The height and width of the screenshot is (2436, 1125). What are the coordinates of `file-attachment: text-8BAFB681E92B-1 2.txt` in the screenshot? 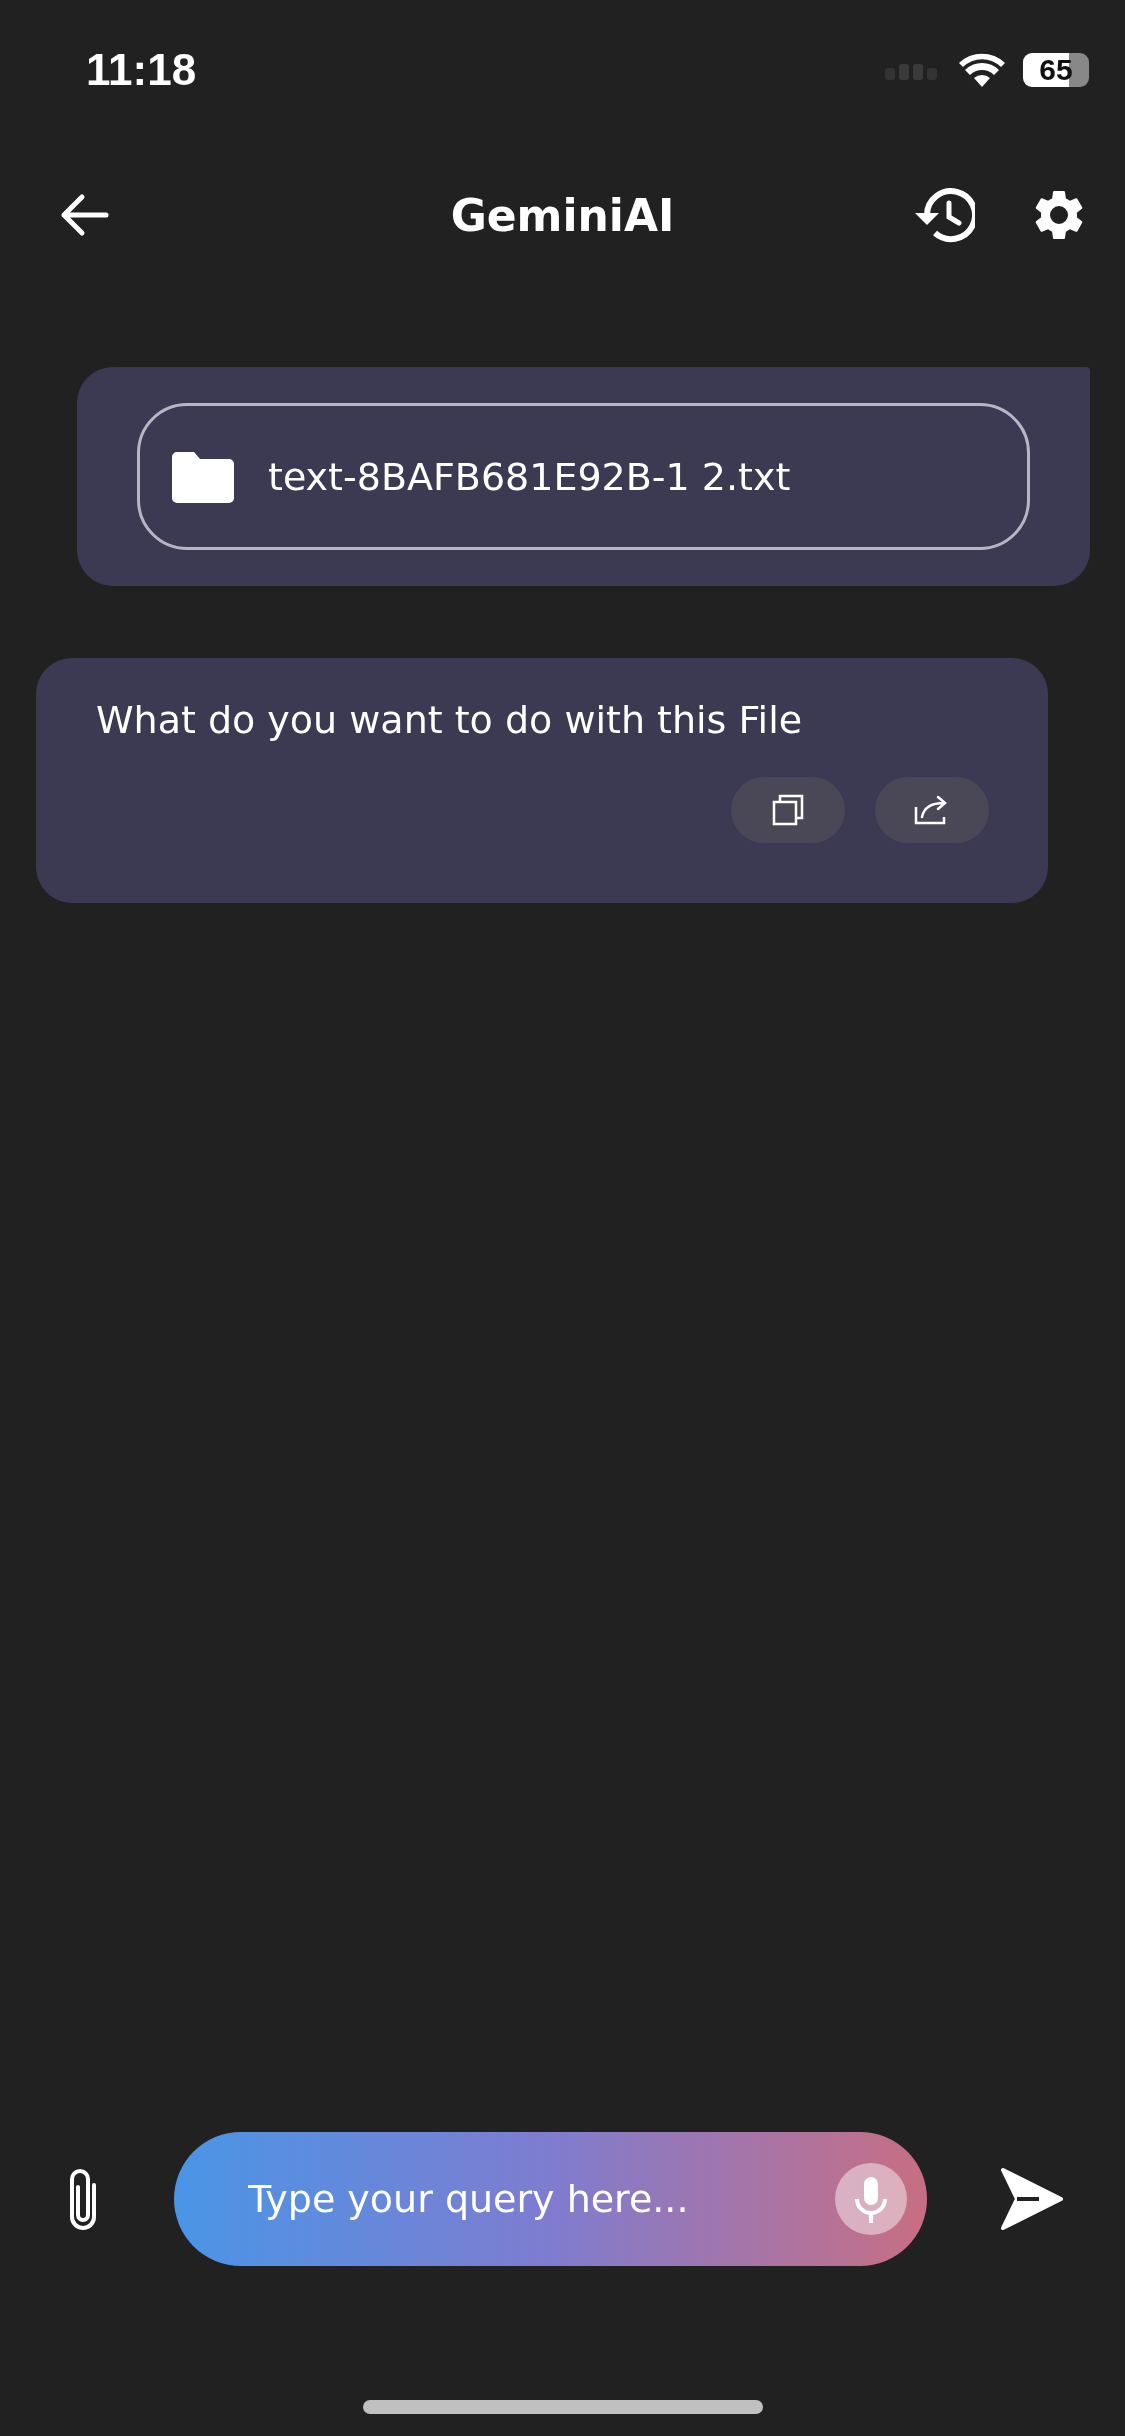 It's located at (583, 476).